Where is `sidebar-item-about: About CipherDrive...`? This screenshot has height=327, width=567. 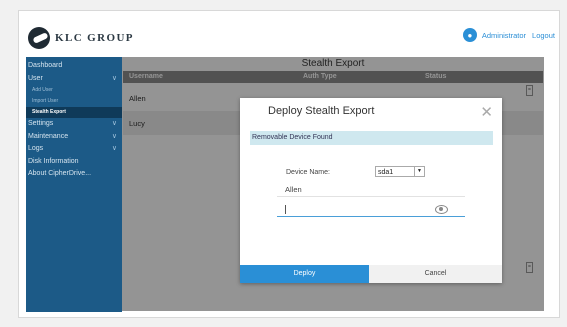 sidebar-item-about: About CipherDrive... is located at coordinates (74, 174).